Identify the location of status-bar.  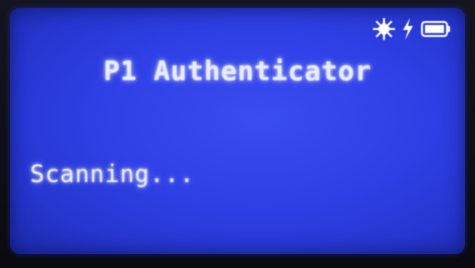
(412, 31).